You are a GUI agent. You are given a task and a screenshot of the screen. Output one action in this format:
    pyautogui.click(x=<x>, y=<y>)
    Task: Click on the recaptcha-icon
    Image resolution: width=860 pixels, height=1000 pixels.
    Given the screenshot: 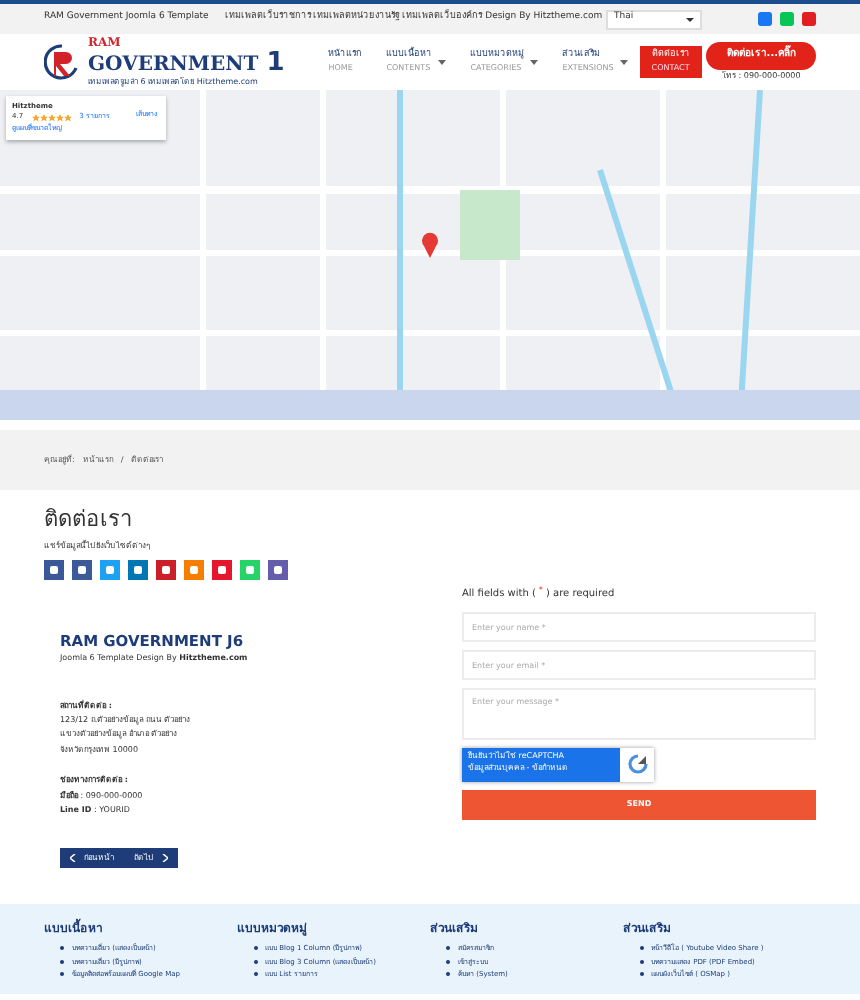 What is the action you would take?
    pyautogui.click(x=637, y=764)
    